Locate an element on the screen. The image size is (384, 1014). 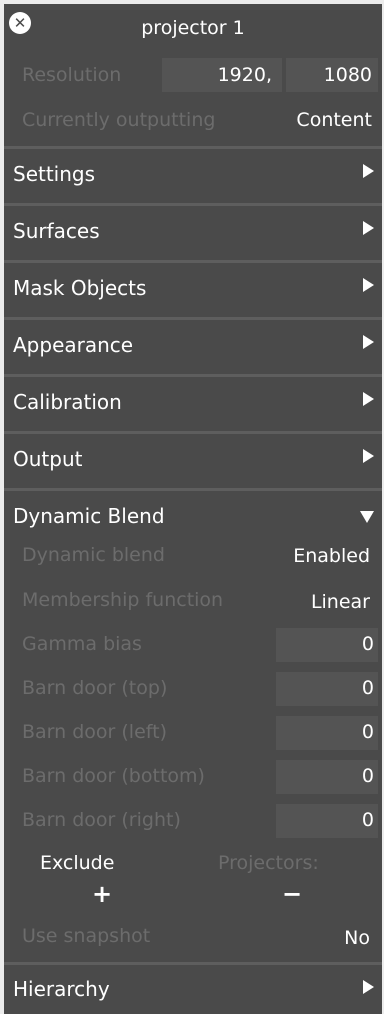
barn-right-row: Barn door (right) 0 is located at coordinates (193, 824).